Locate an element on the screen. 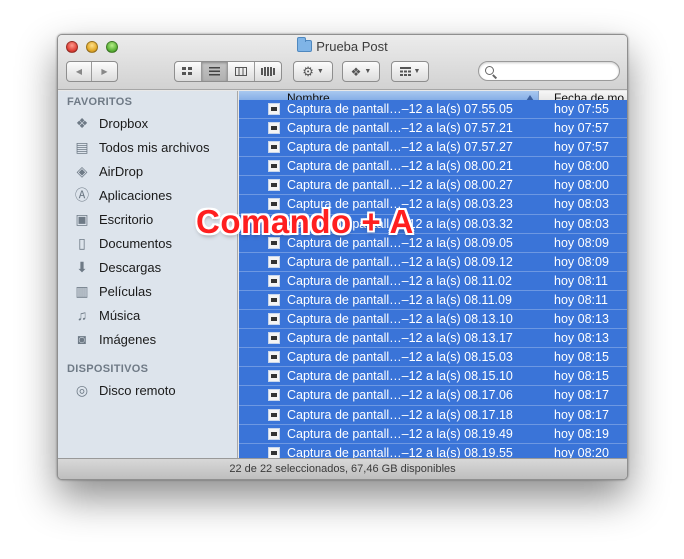 The width and height of the screenshot is (684, 559). sidebar-item-label: Dropbox is located at coordinates (124, 123).